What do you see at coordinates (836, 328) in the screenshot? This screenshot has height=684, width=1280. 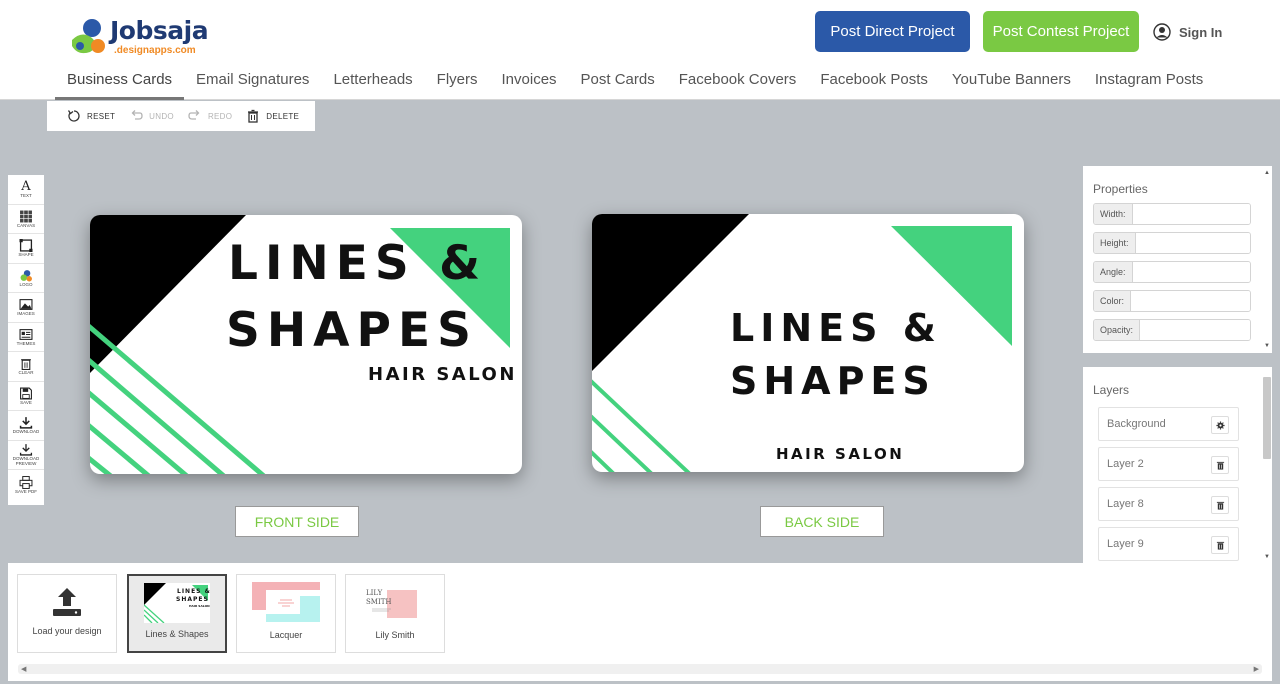 I see `back-title-line1: LINES &` at bounding box center [836, 328].